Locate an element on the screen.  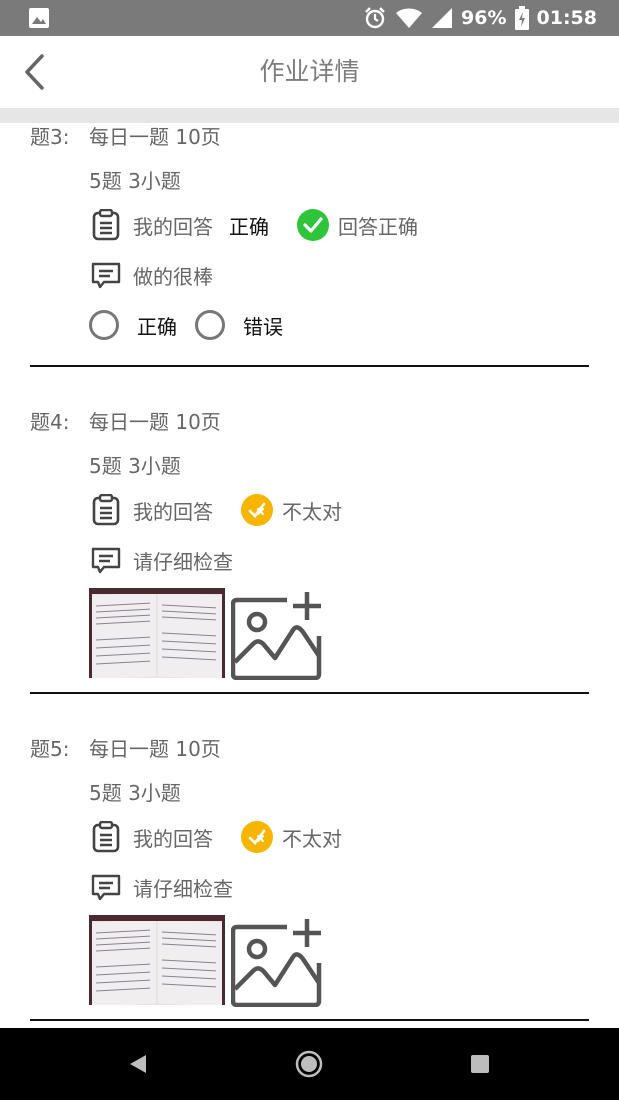
nav-recents-button is located at coordinates (480, 1064).